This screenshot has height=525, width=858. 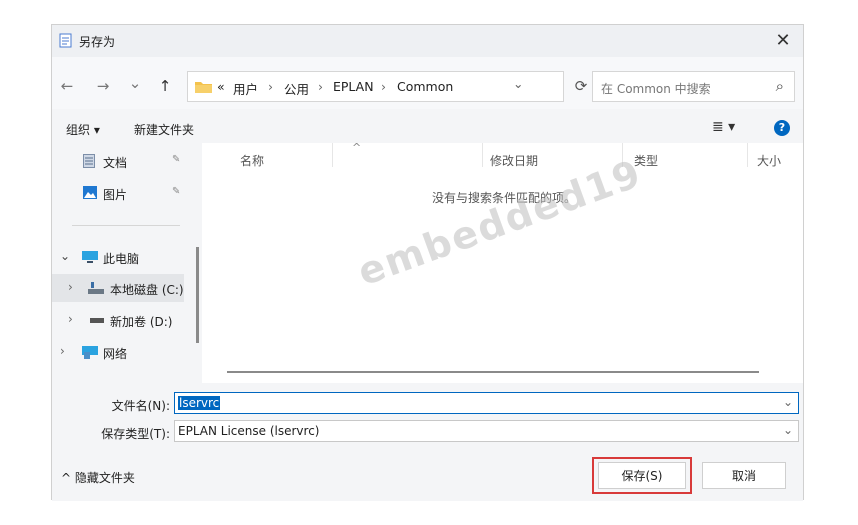 I want to click on sidebar-item-pictures: 图片 ✎, so click(x=122, y=193).